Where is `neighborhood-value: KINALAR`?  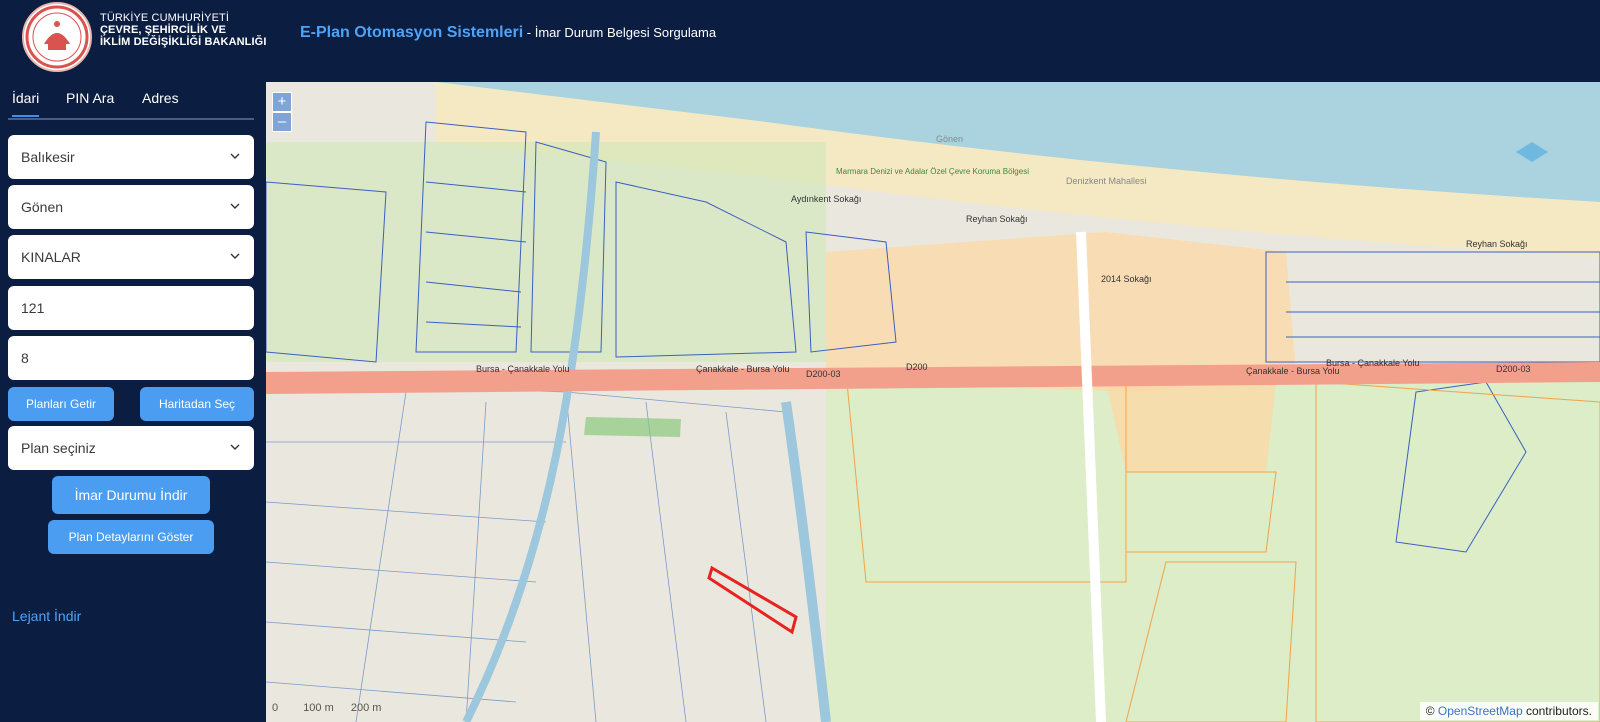 neighborhood-value: KINALAR is located at coordinates (51, 257).